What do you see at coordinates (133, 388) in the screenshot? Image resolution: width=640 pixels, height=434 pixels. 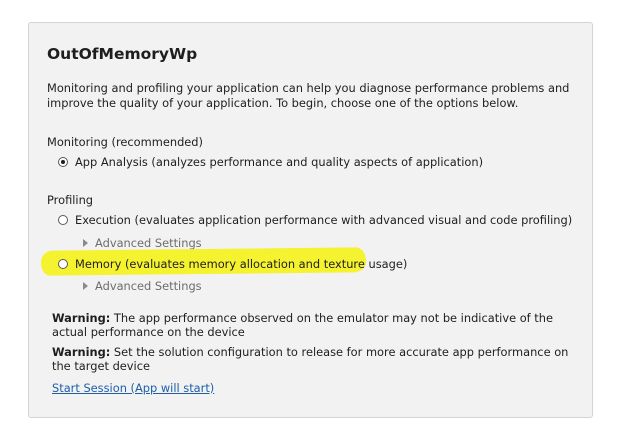 I see `start-session-link: Start Session (App will start)` at bounding box center [133, 388].